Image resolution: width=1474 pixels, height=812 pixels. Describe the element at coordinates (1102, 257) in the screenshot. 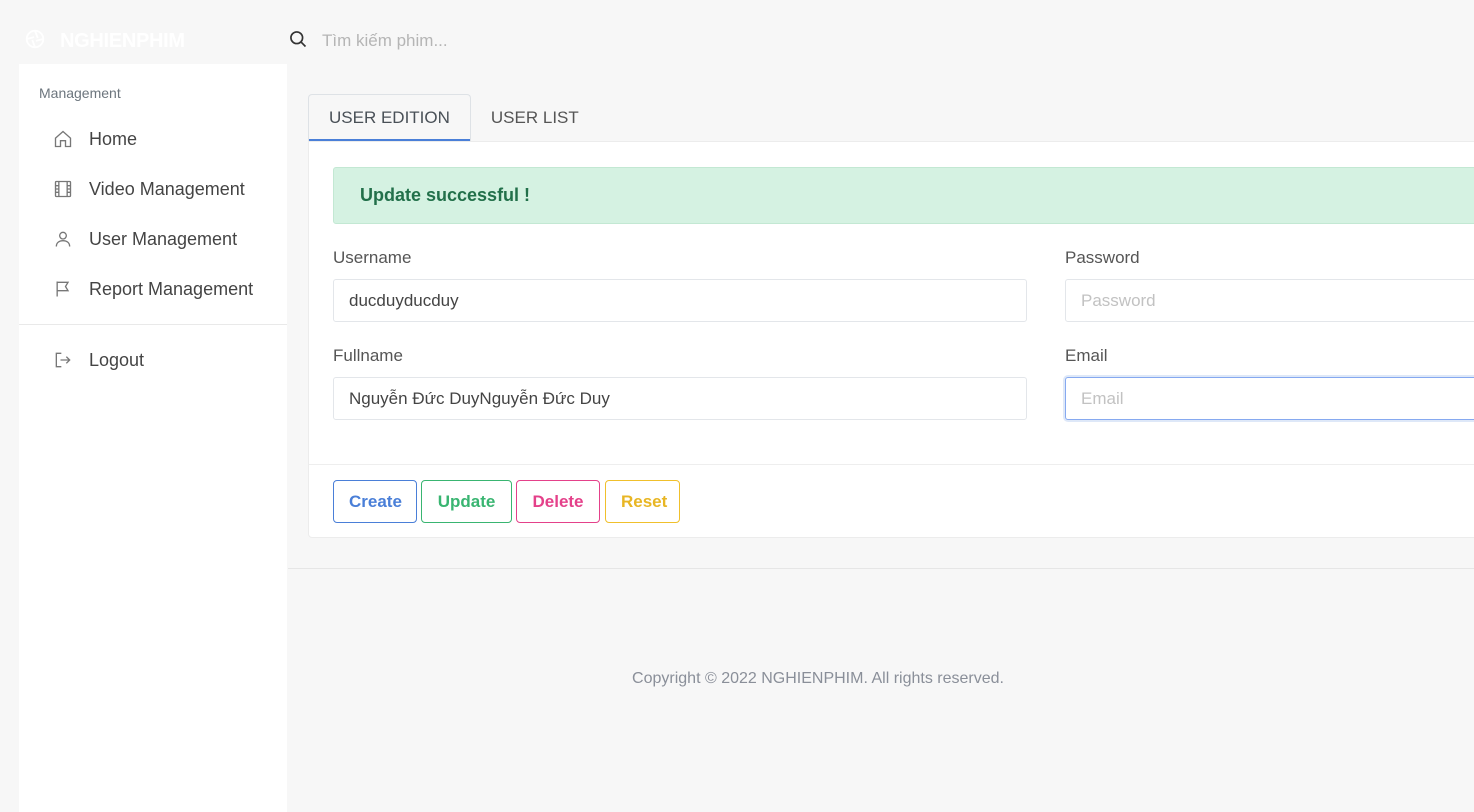

I see `password-label: Password` at that location.